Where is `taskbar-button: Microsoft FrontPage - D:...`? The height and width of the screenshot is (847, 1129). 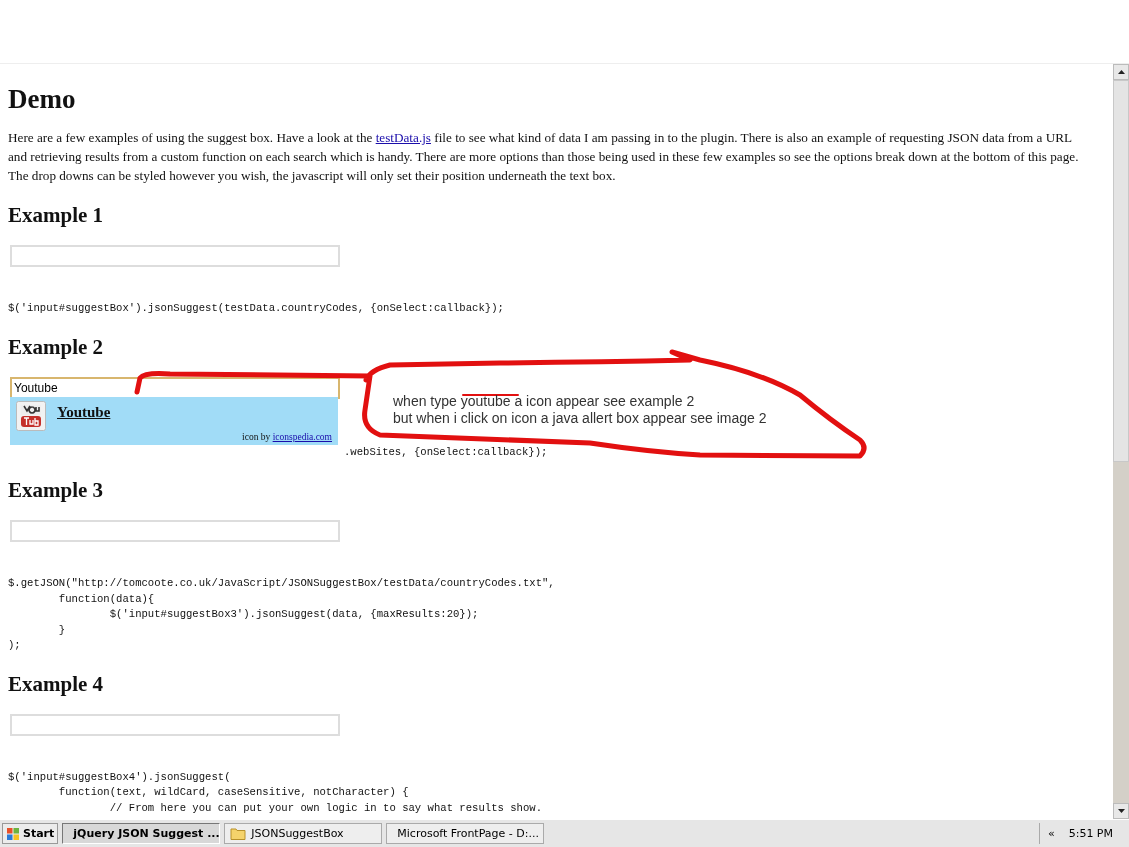
taskbar-button: Microsoft FrontPage - D:... is located at coordinates (465, 833).